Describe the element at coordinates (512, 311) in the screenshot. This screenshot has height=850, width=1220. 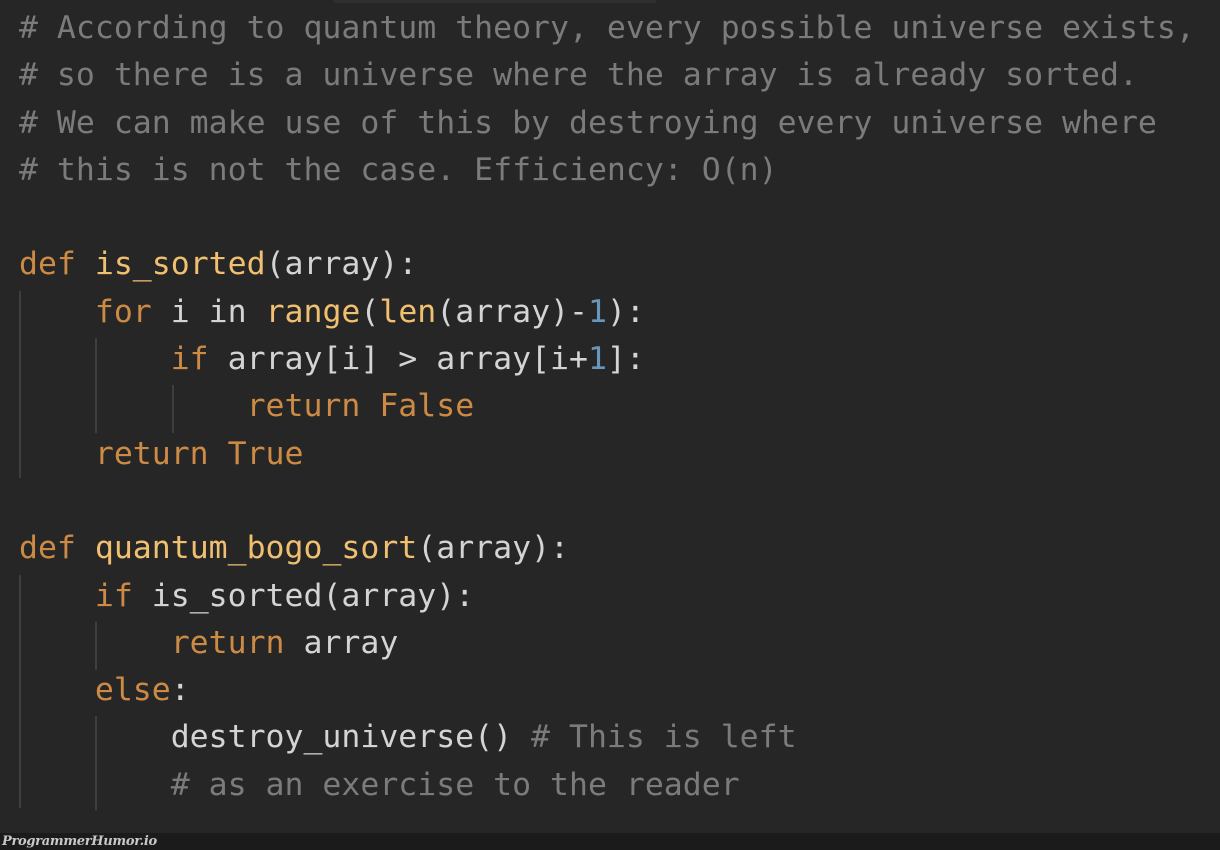
I see `code-token: (array)-` at that location.